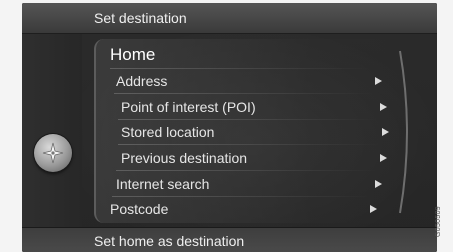 The image size is (453, 252). What do you see at coordinates (241, 184) in the screenshot?
I see `menu-item-internet-search: Internet search` at bounding box center [241, 184].